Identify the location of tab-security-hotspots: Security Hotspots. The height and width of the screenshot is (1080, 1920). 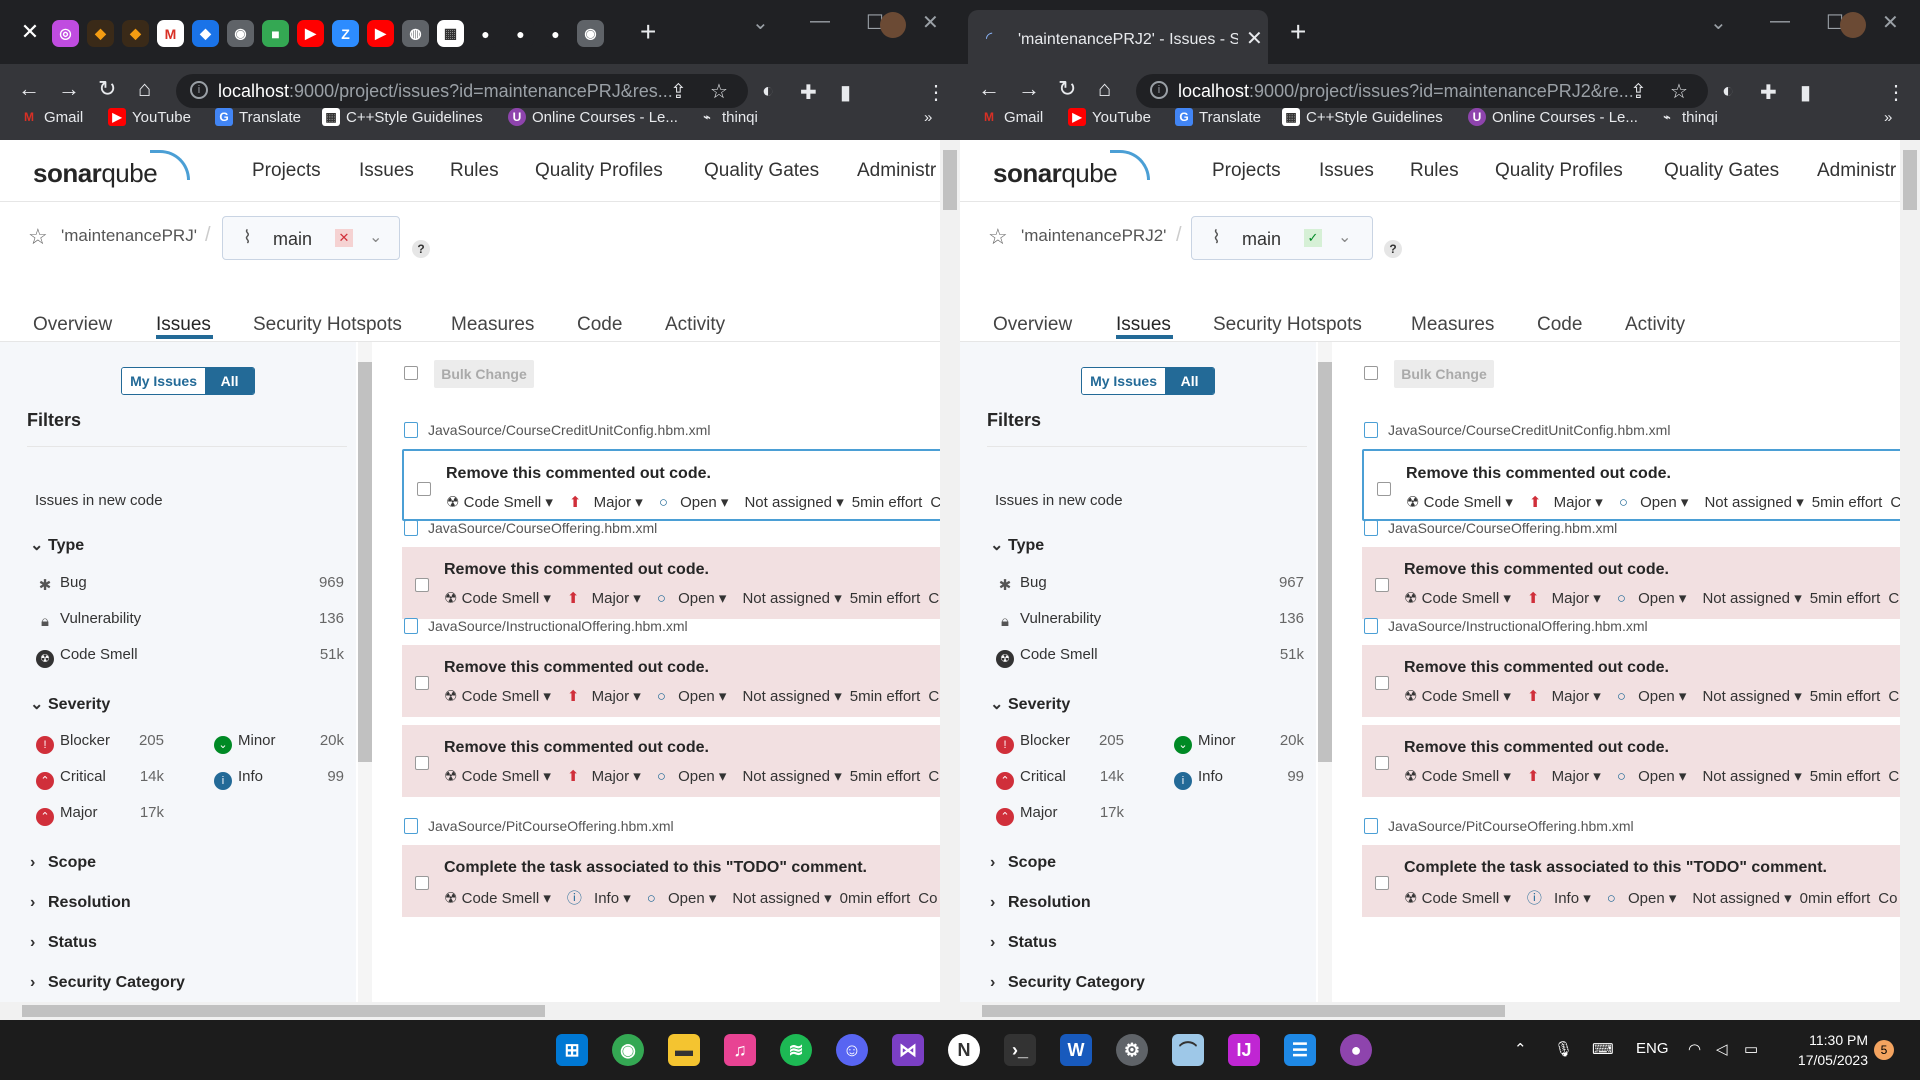
(1287, 325).